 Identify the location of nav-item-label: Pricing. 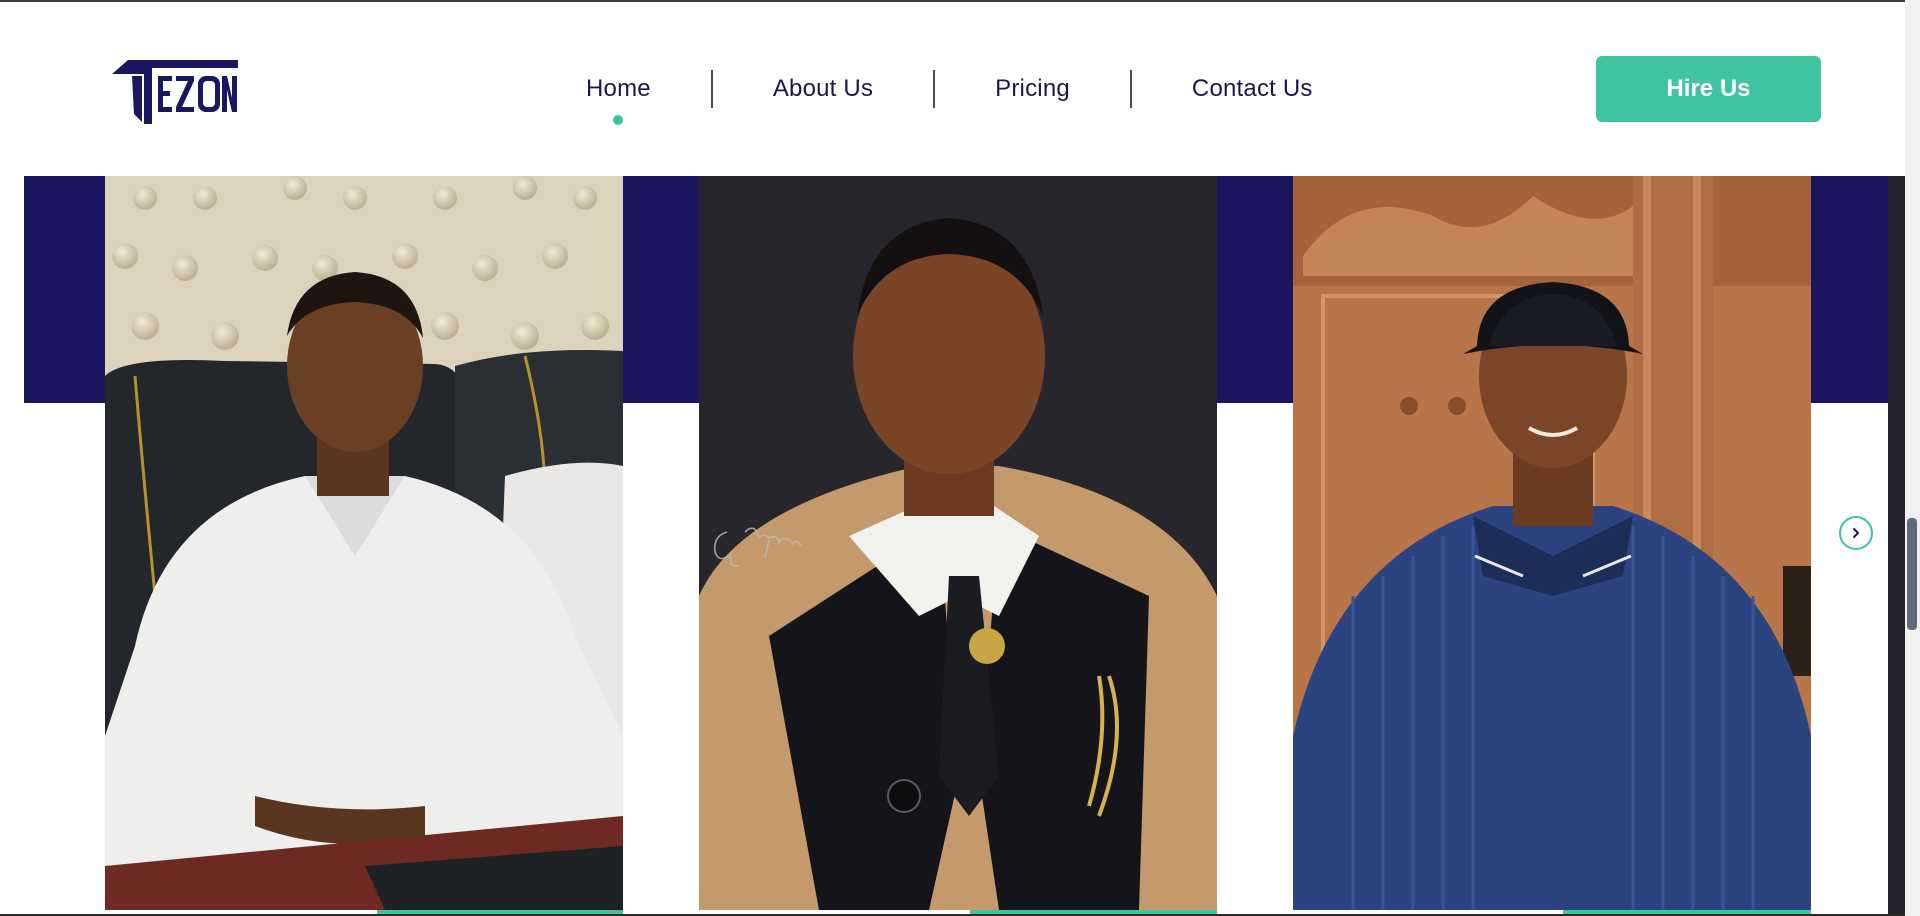
(1032, 88).